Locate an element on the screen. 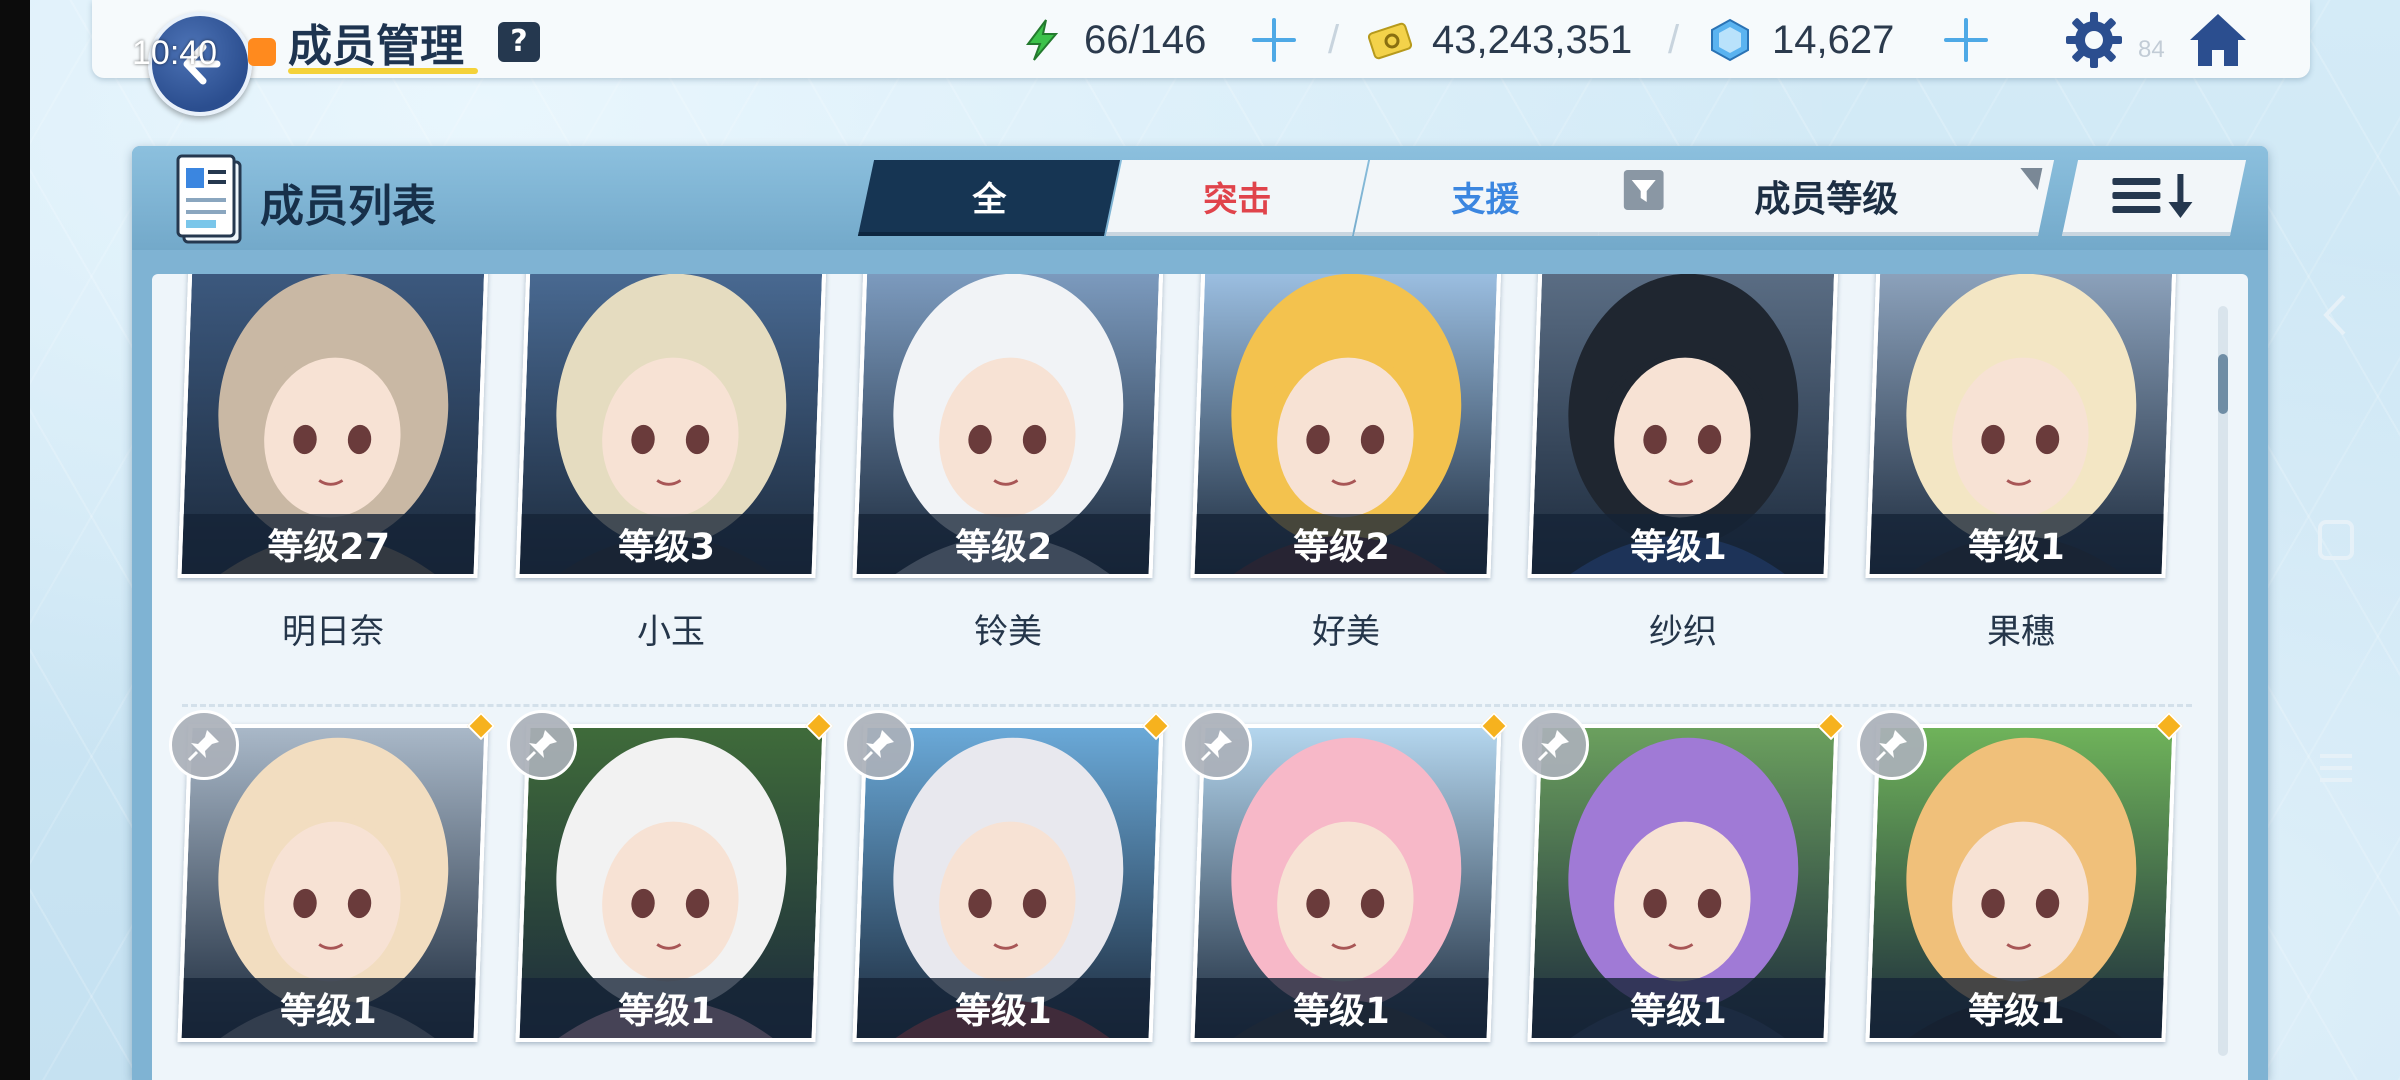 Image resolution: width=2400 pixels, height=1080 pixels. sort-label: 成员等级 is located at coordinates (1826, 199).